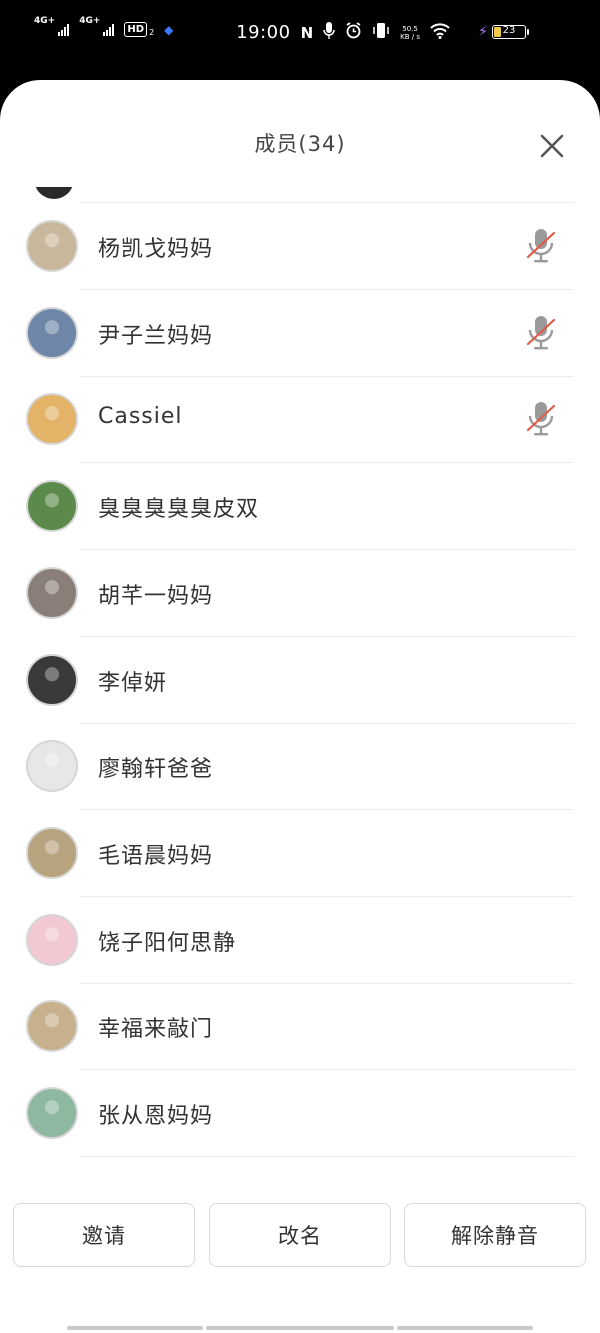 The height and width of the screenshot is (1333, 600). What do you see at coordinates (495, 1235) in the screenshot?
I see `unmute-button: 解除静音` at bounding box center [495, 1235].